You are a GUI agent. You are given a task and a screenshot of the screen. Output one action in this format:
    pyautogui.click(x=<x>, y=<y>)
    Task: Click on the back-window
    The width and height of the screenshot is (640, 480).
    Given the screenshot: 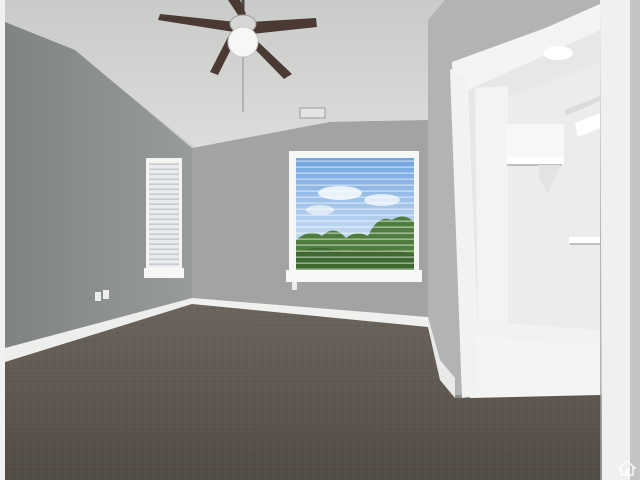 What is the action you would take?
    pyautogui.click(x=354, y=216)
    